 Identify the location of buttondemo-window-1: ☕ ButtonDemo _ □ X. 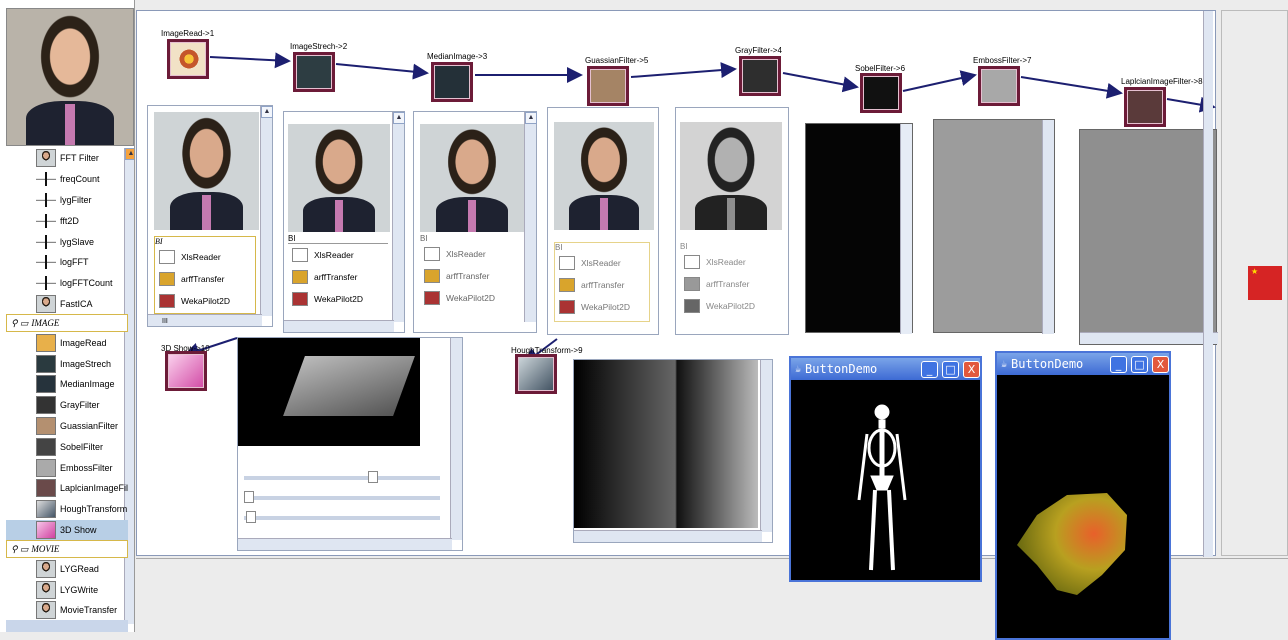
(885, 469).